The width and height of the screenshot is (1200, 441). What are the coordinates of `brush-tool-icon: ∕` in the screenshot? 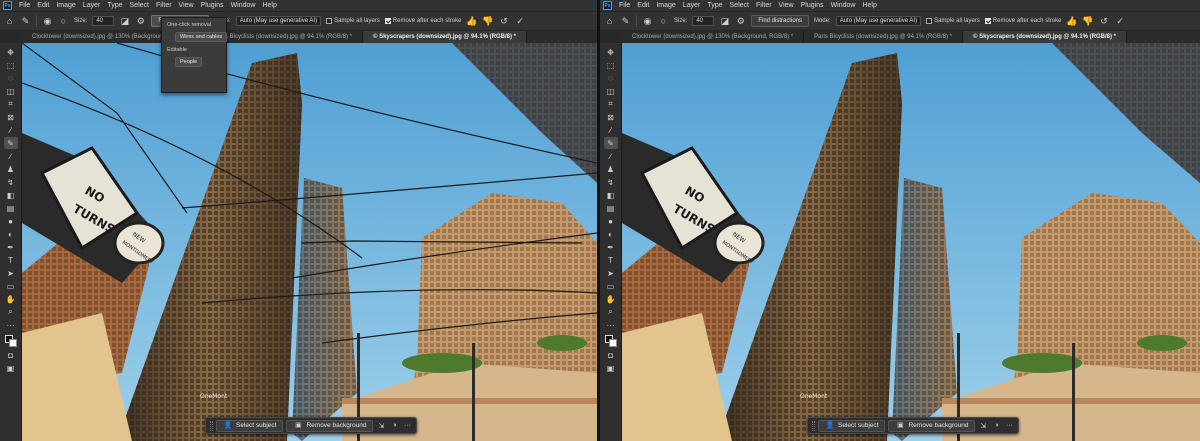 It's located at (611, 156).